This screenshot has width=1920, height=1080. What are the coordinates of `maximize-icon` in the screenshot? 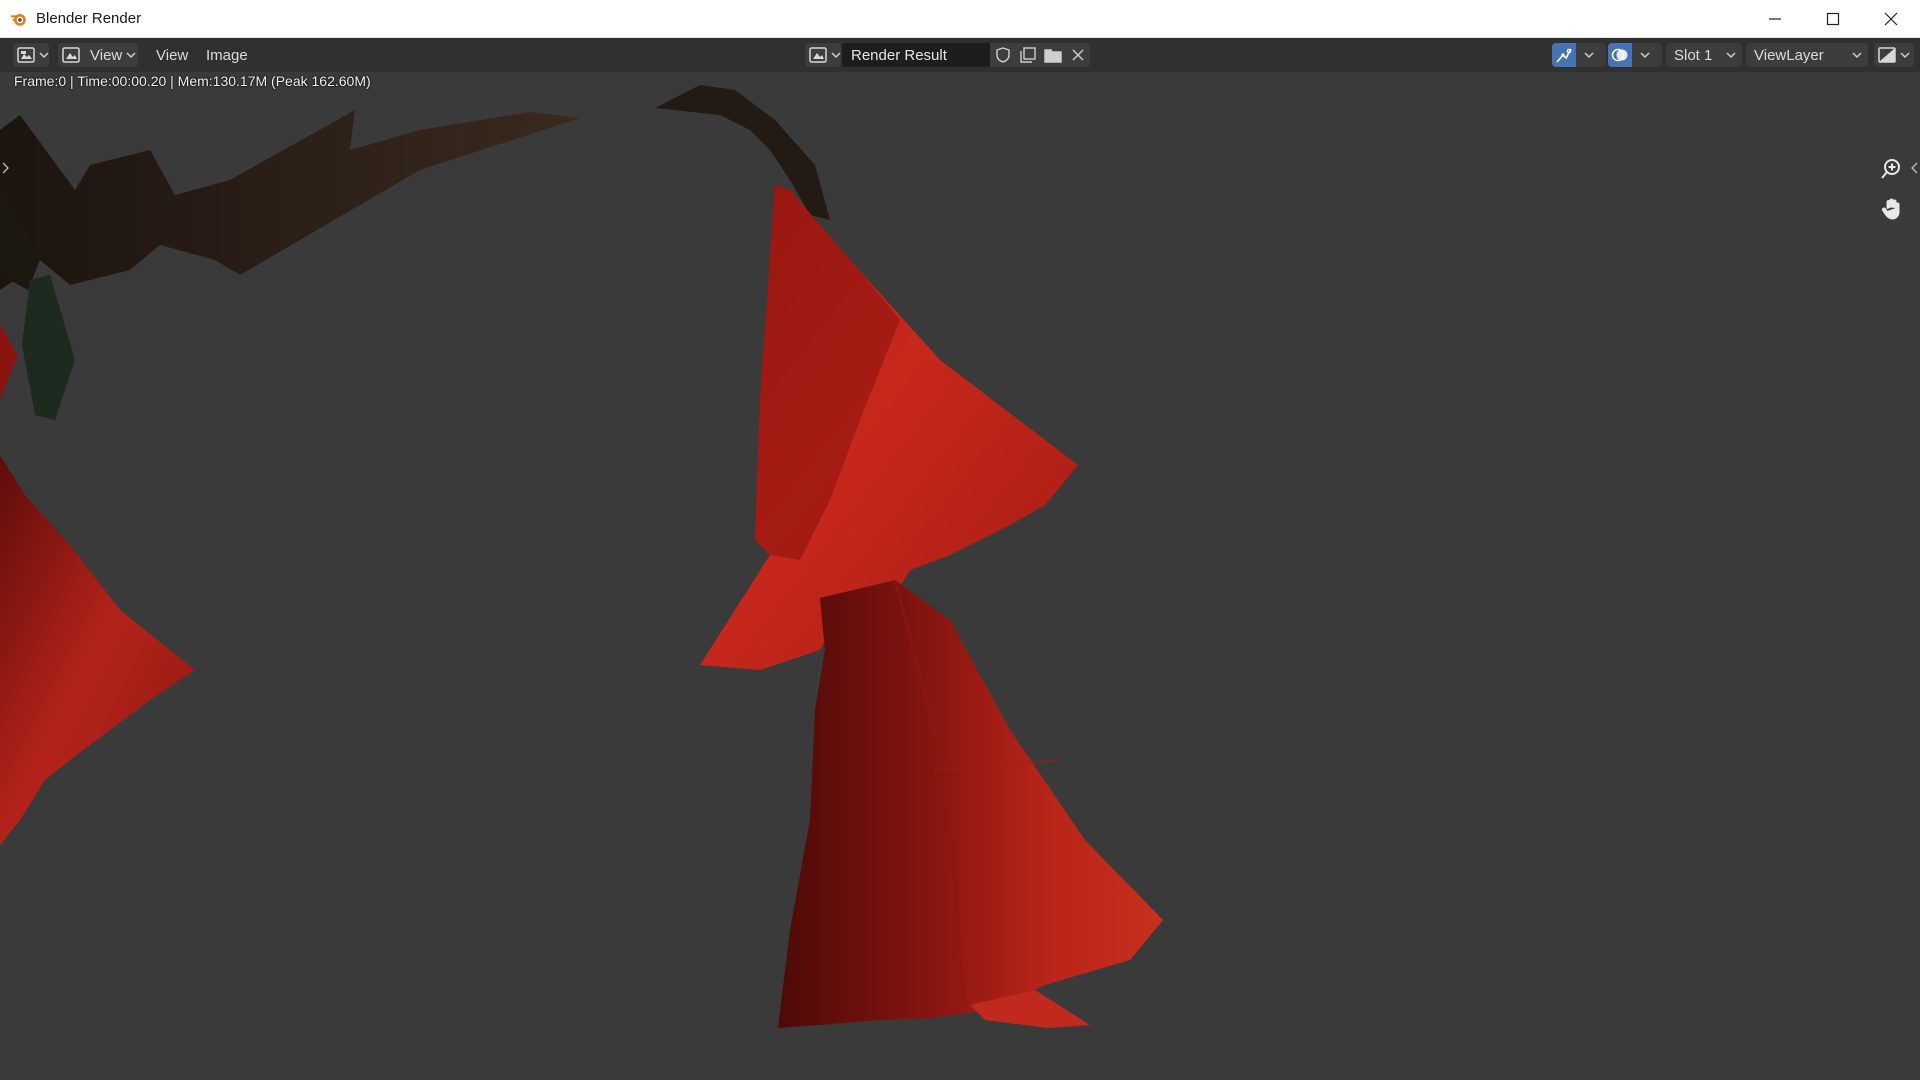 It's located at (1833, 19).